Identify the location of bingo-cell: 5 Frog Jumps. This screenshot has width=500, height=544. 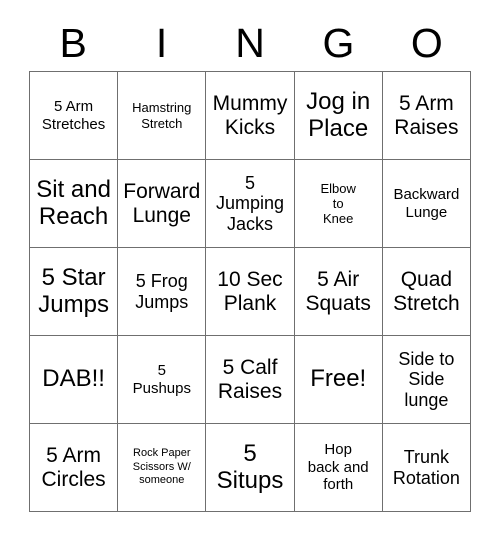
(162, 292).